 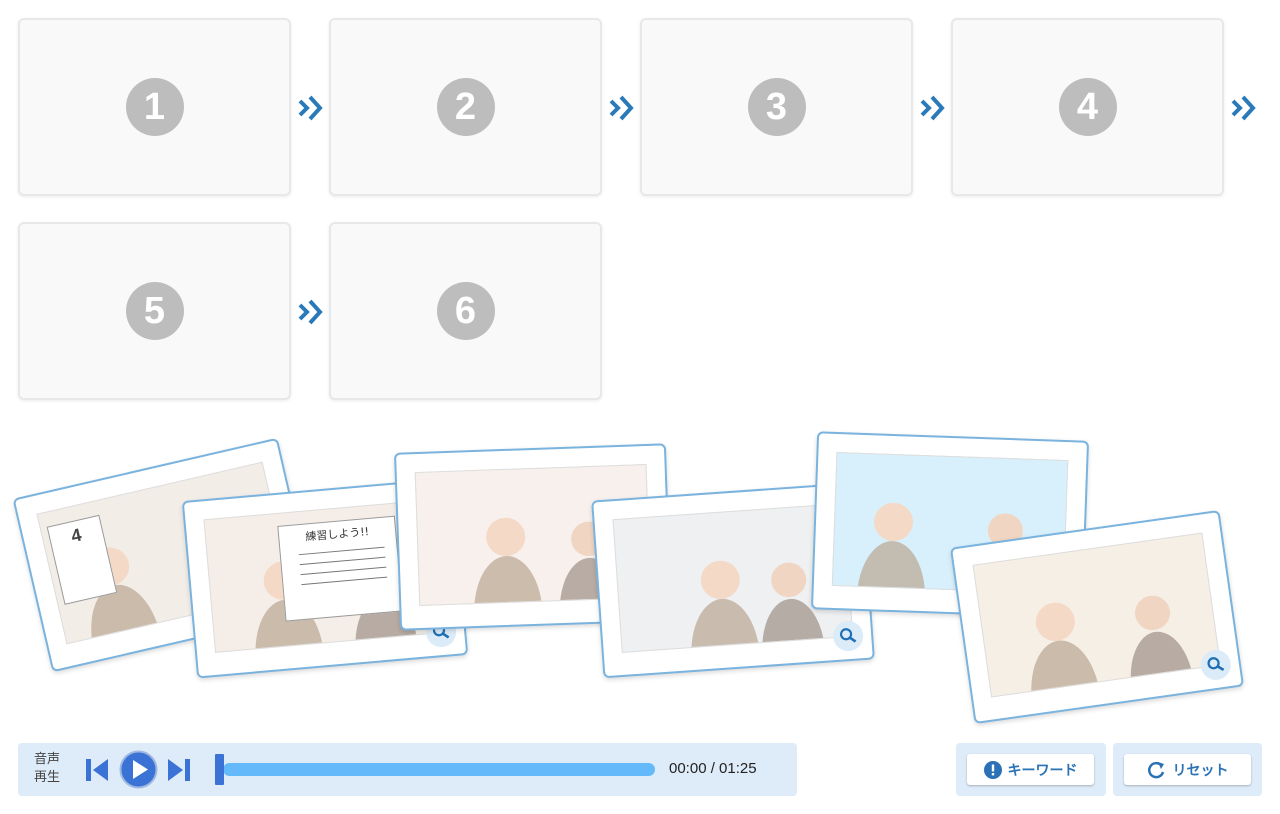 I want to click on scene-illustration, so click(x=1096, y=615).